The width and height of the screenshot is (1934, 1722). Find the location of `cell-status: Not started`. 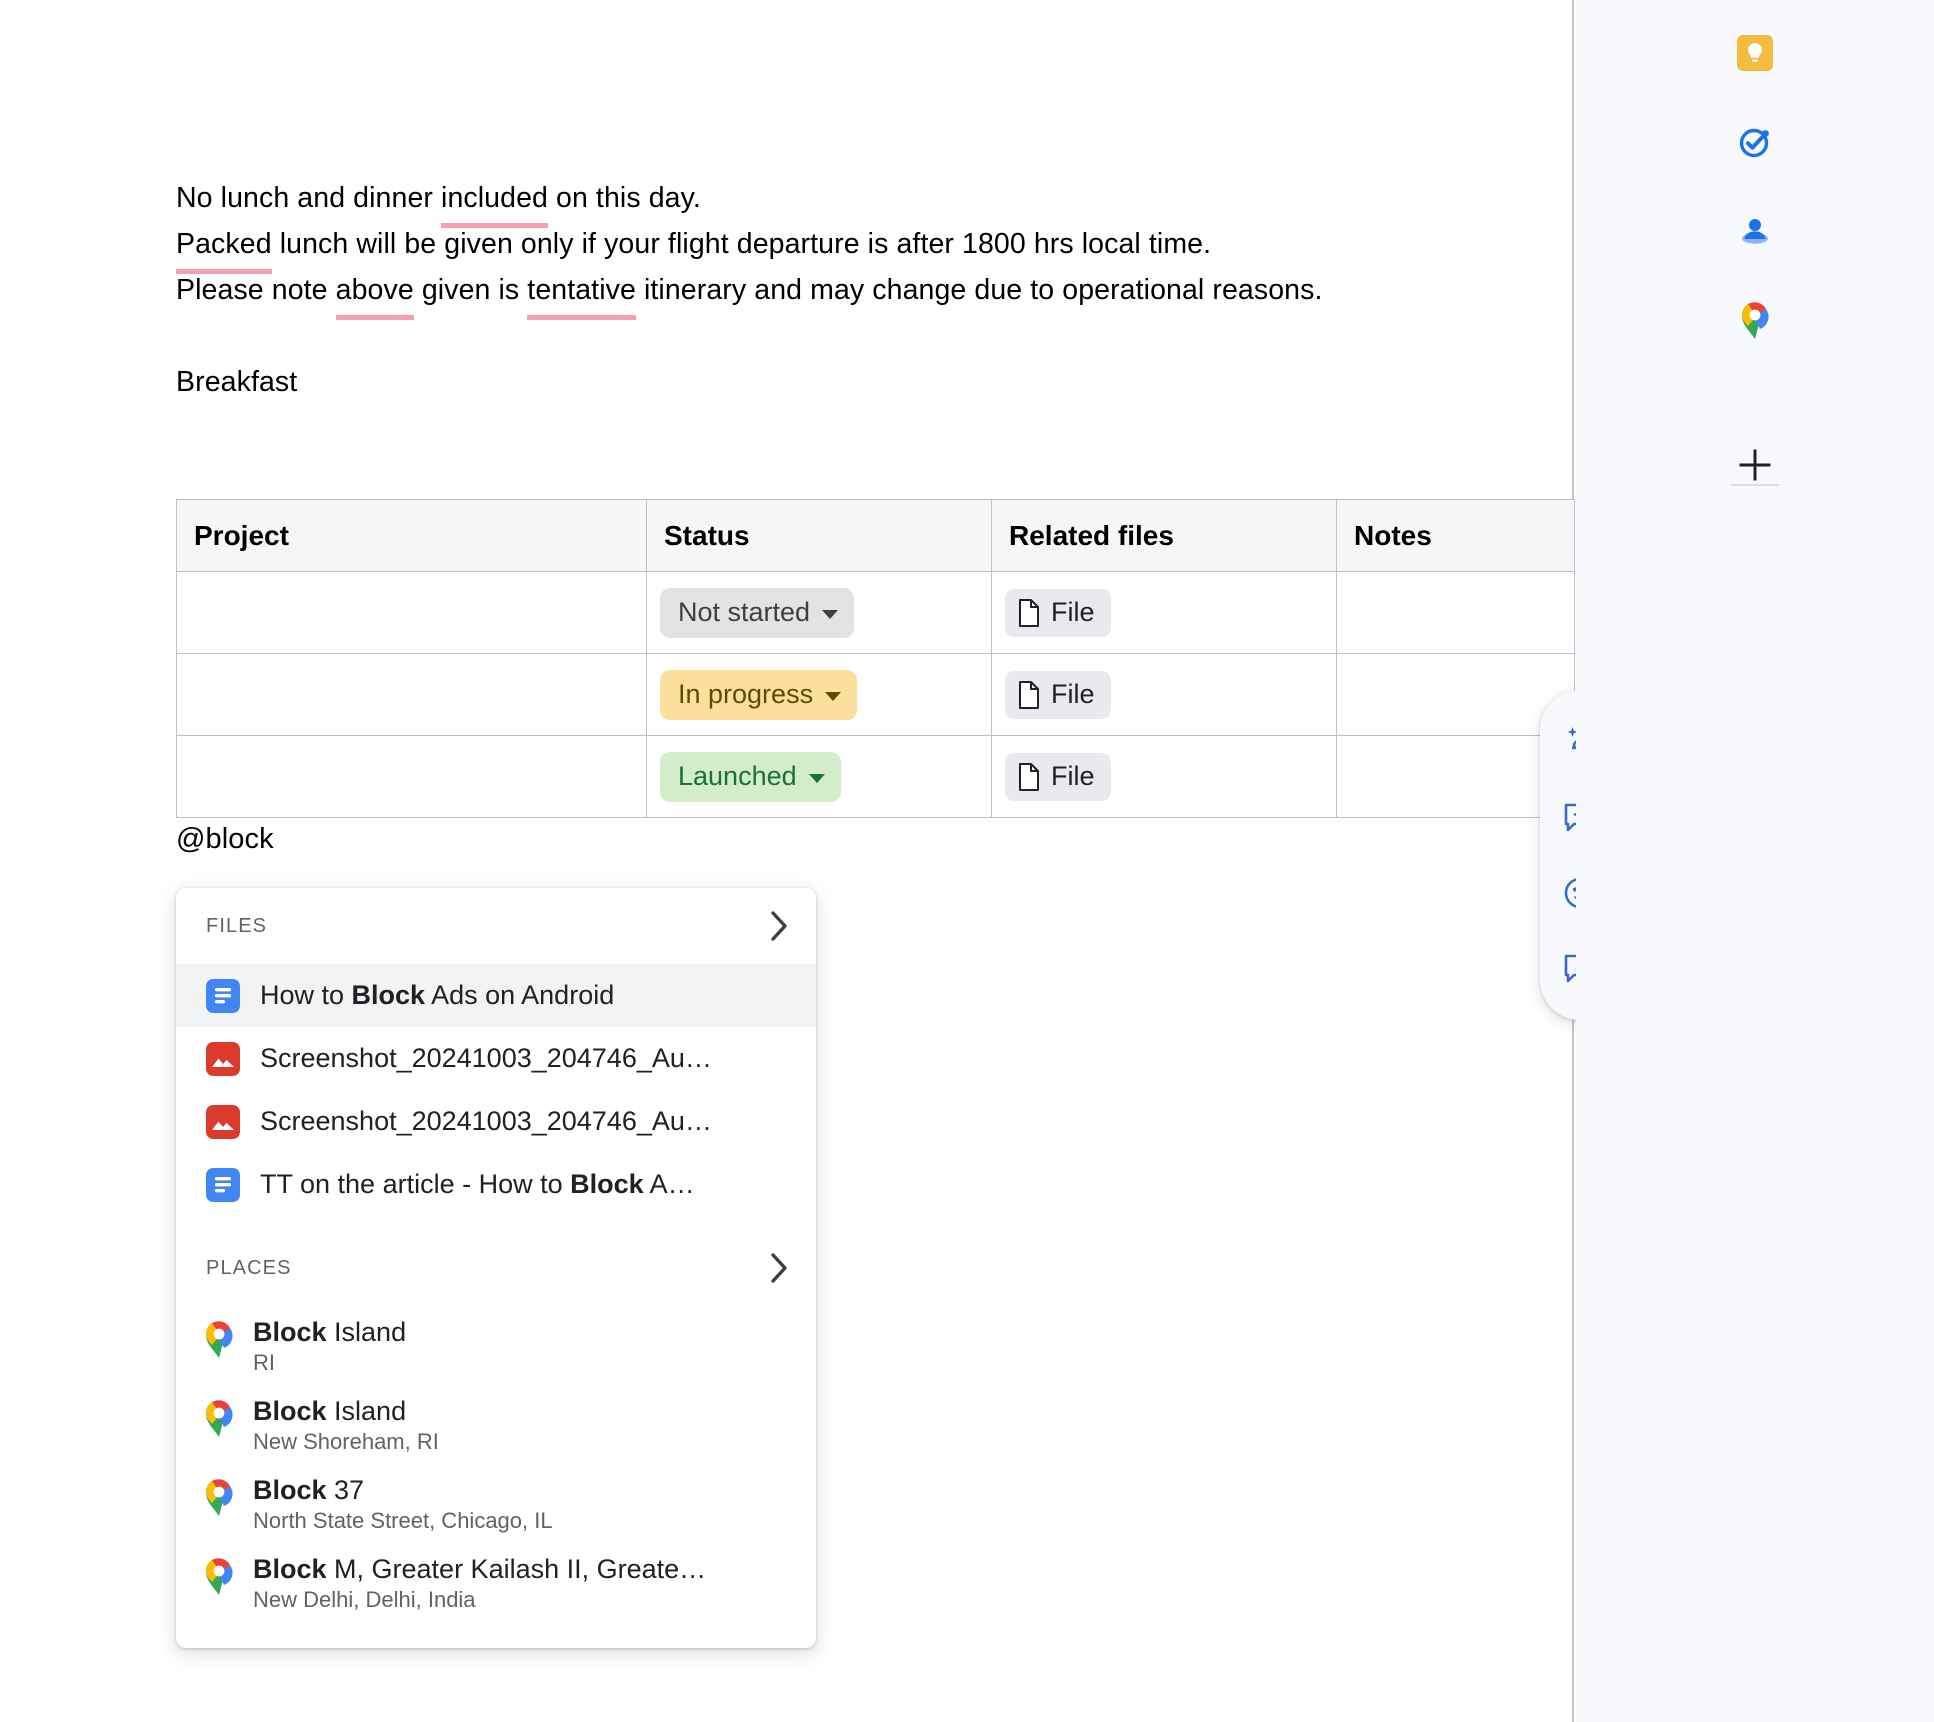

cell-status: Not started is located at coordinates (819, 612).